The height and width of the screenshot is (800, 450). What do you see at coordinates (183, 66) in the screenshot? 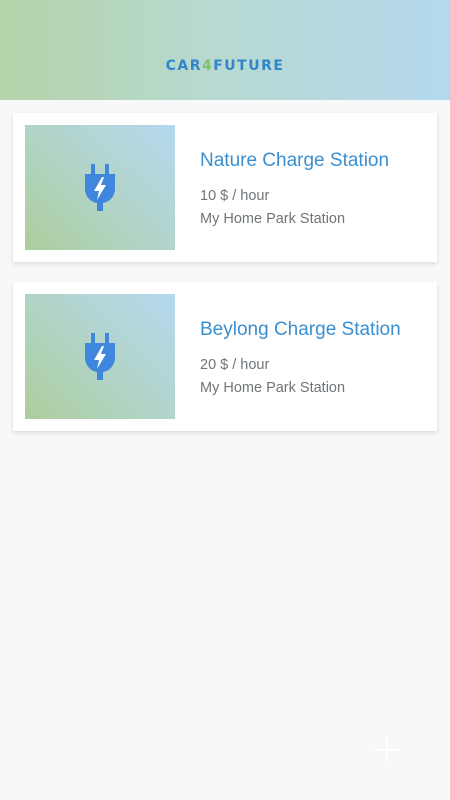
I see `logo-text-car: CAR` at bounding box center [183, 66].